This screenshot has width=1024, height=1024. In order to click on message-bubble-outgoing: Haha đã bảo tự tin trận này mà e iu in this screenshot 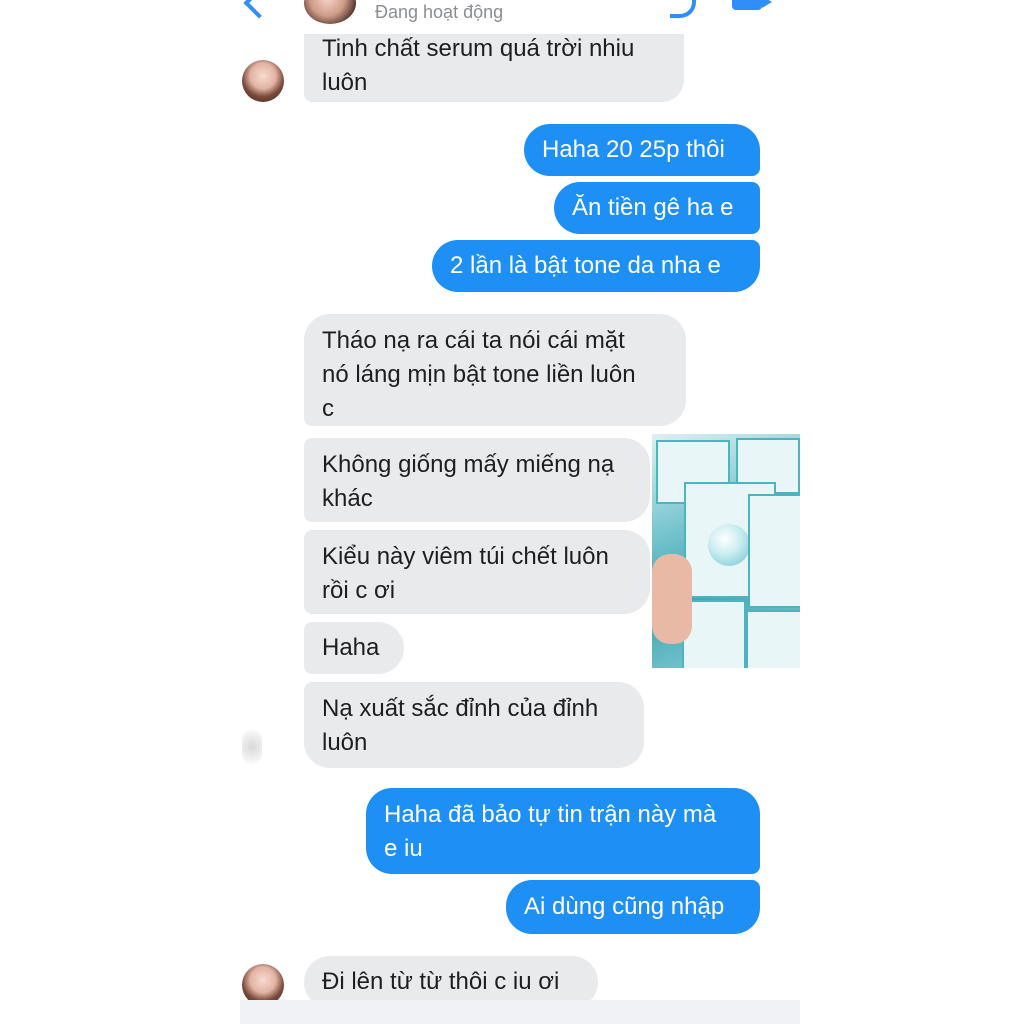, I will do `click(563, 831)`.